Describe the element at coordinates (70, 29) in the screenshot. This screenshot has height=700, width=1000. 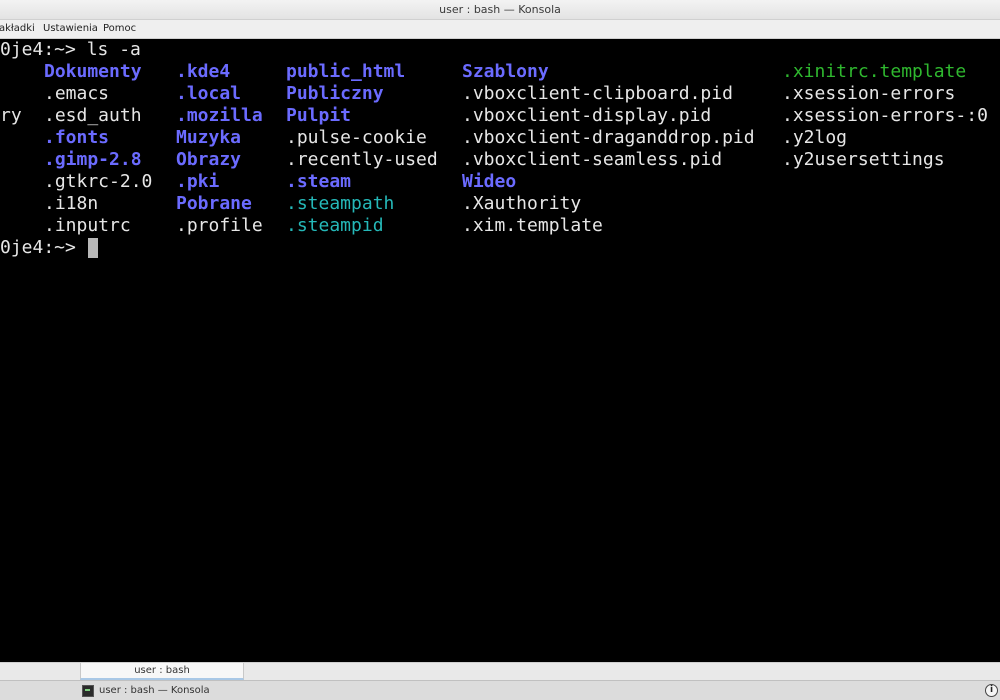
I see `menu-settings: Ustawienia` at that location.